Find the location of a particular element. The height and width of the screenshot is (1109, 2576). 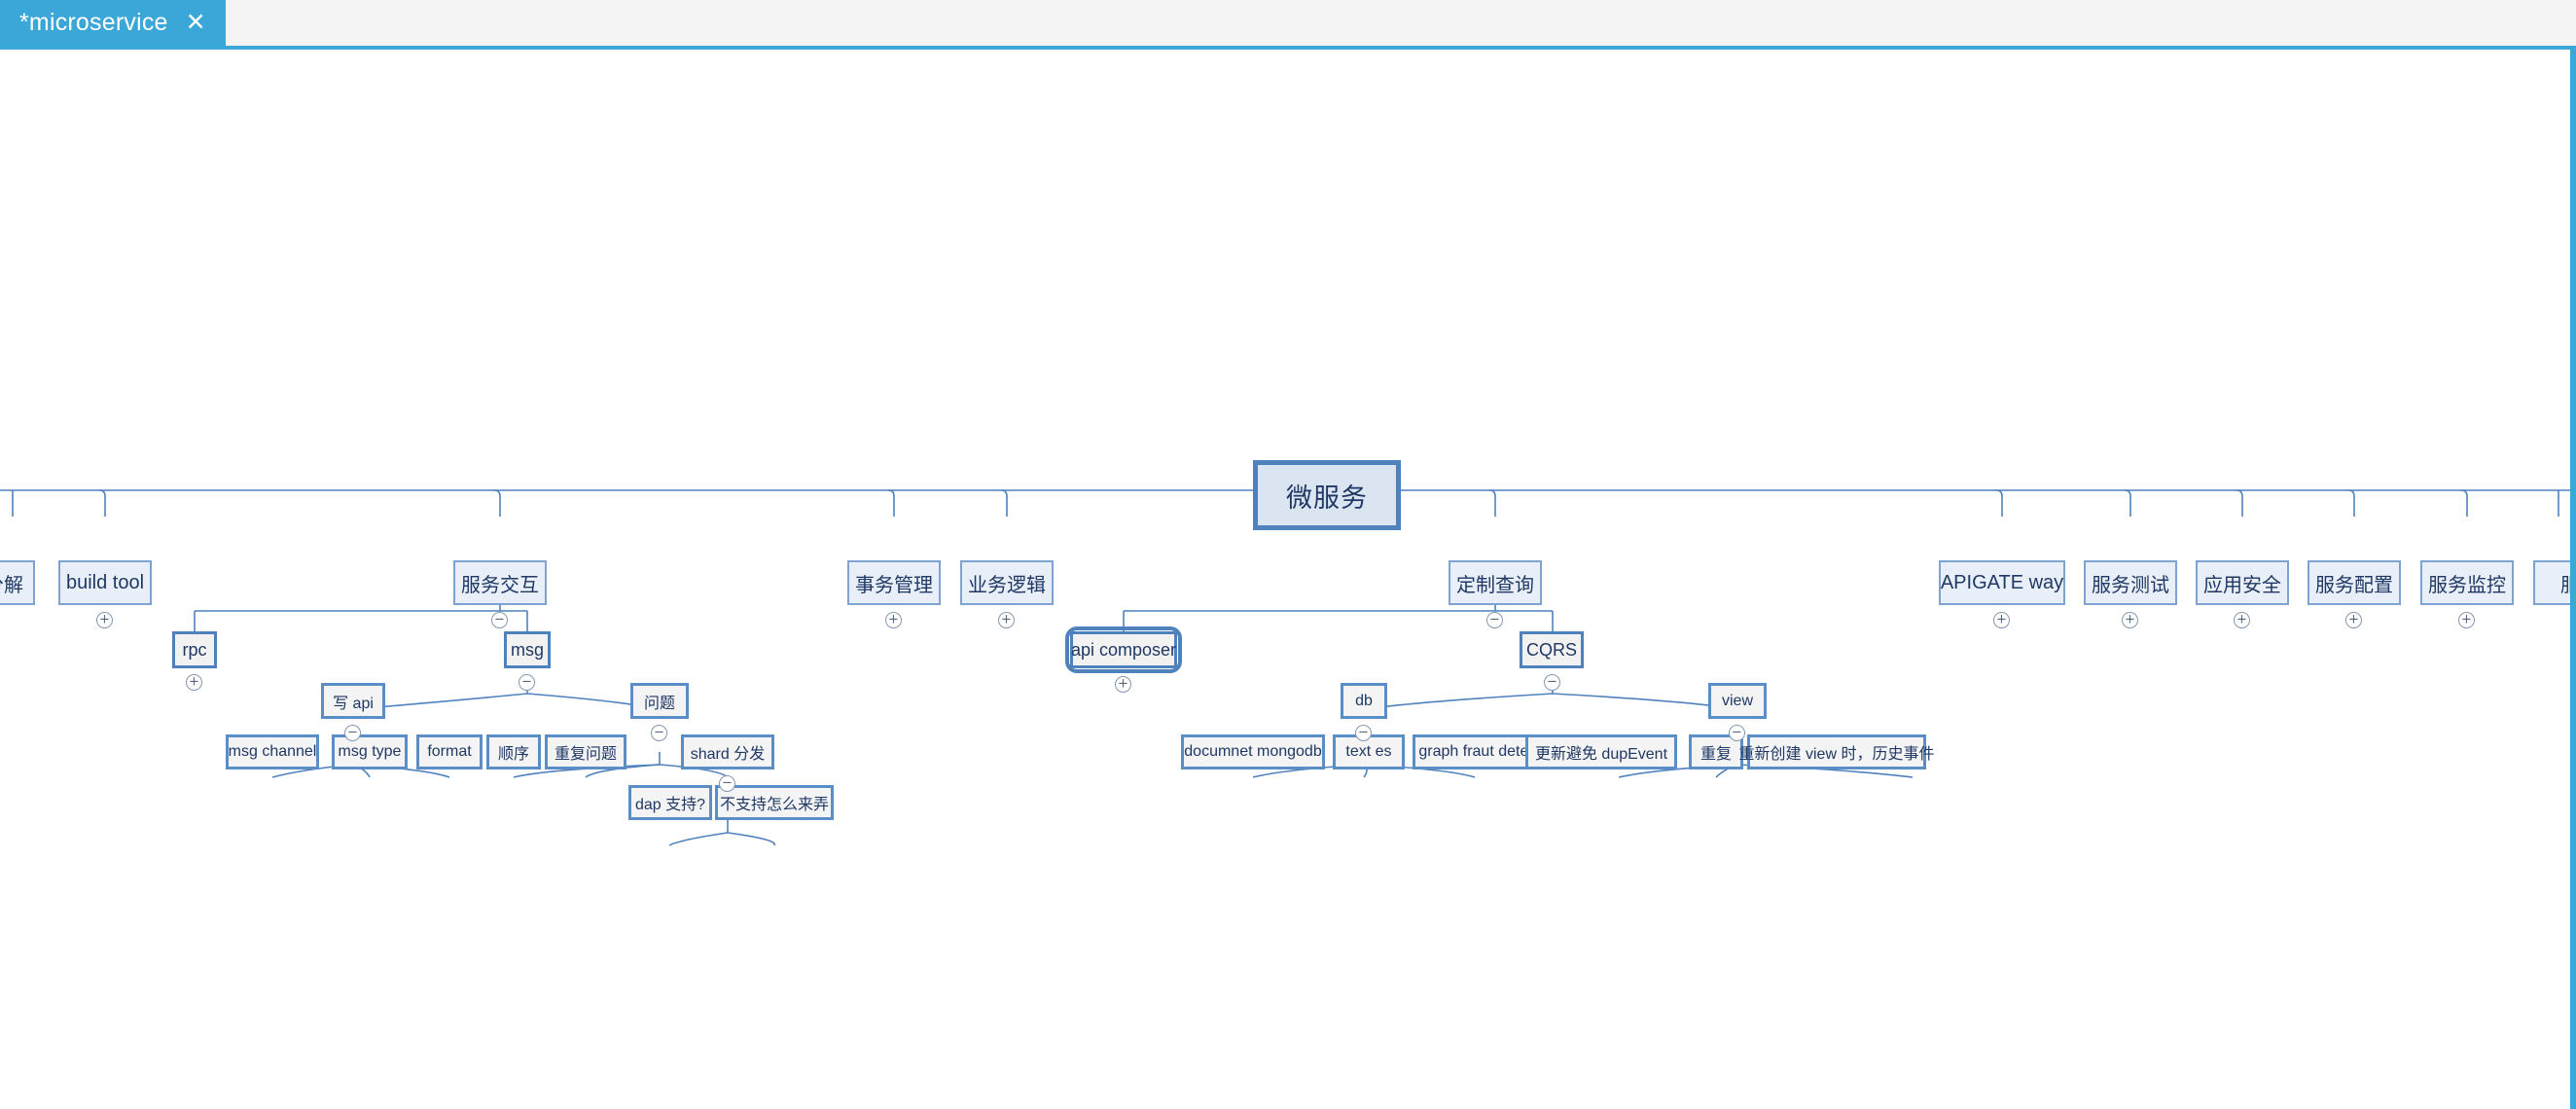

expander-fuwu-ceshi: + is located at coordinates (2130, 620).